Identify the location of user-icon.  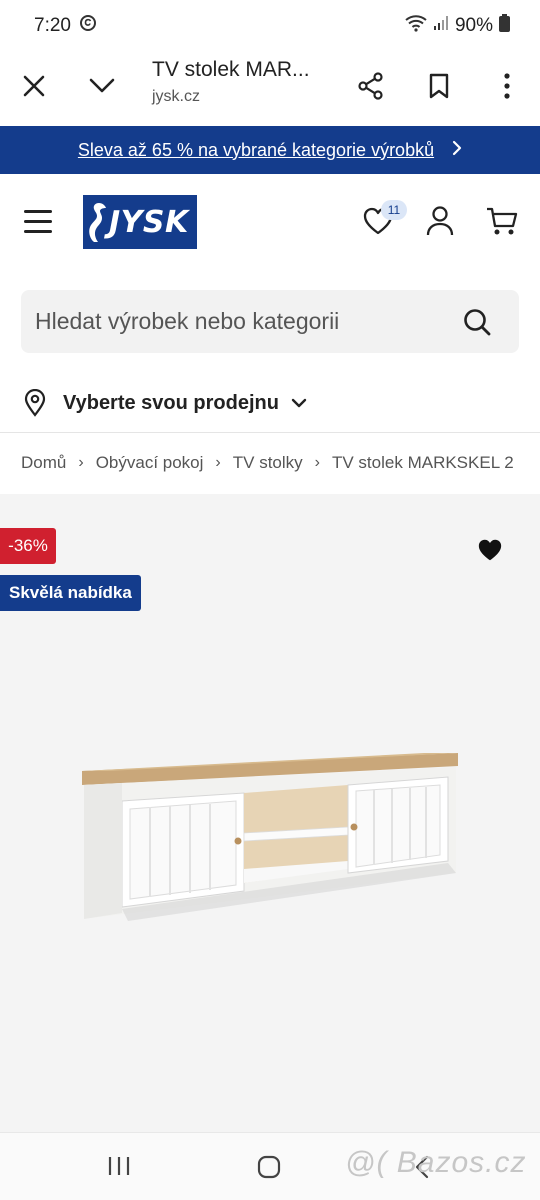
(440, 221).